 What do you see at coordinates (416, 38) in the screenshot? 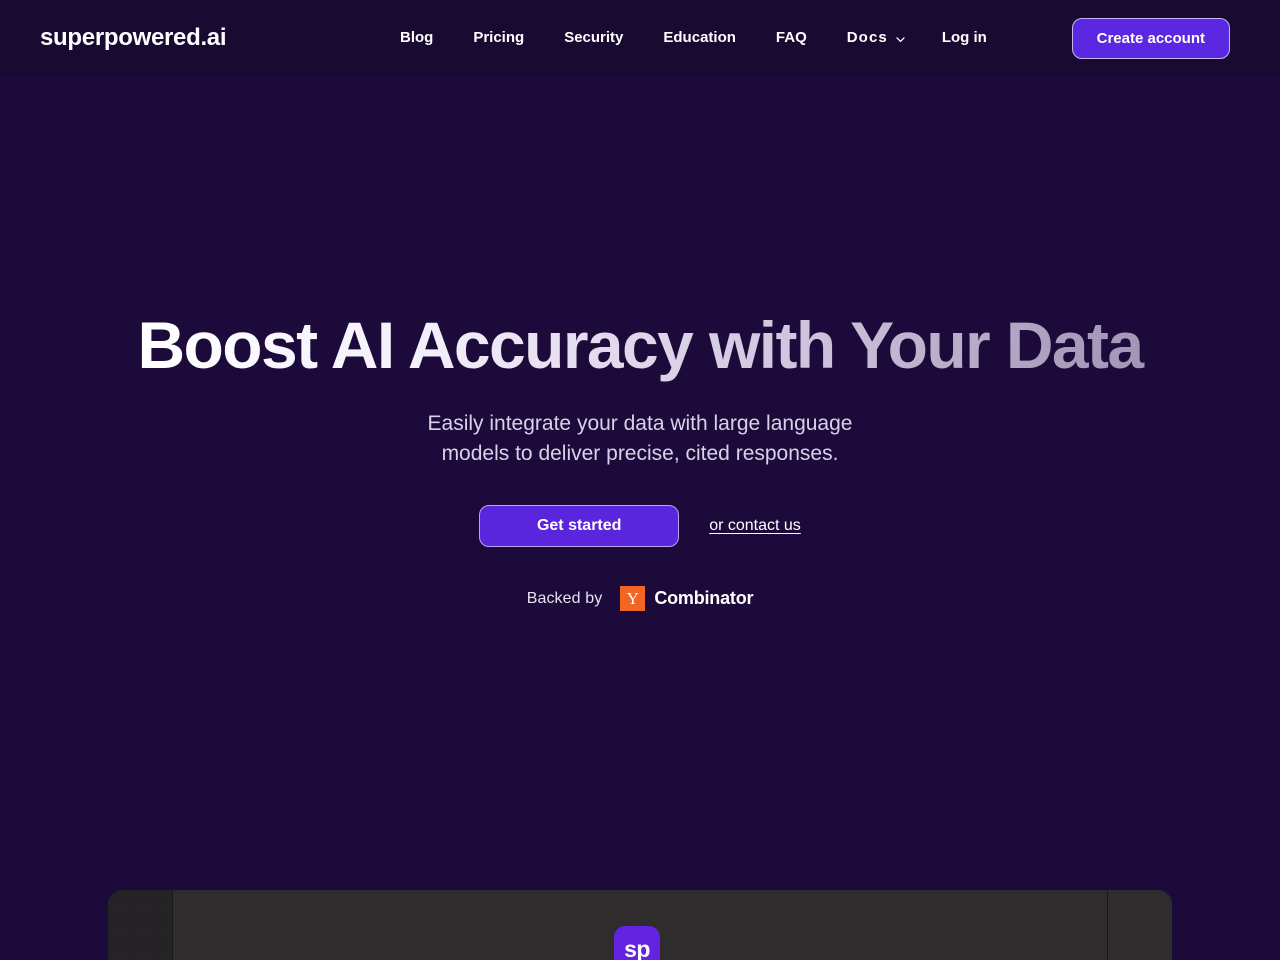
I see `nav-item-blog: Blog` at bounding box center [416, 38].